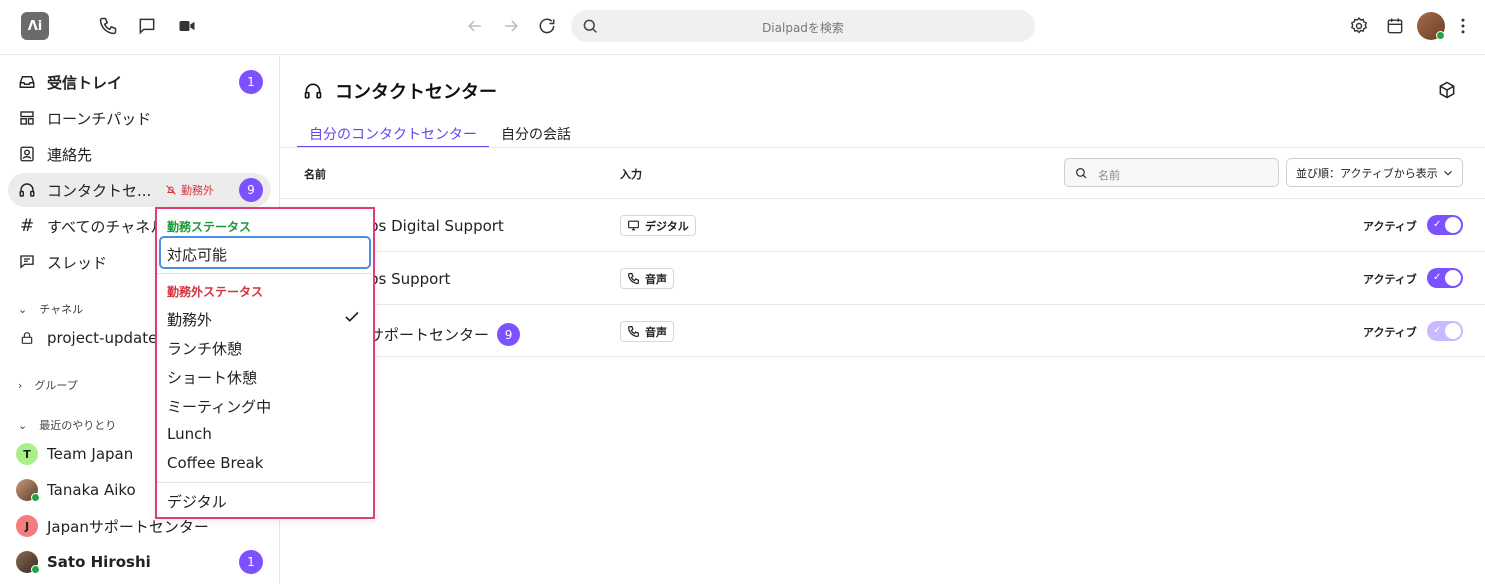  What do you see at coordinates (633, 225) in the screenshot?
I see `monitor-icon` at bounding box center [633, 225].